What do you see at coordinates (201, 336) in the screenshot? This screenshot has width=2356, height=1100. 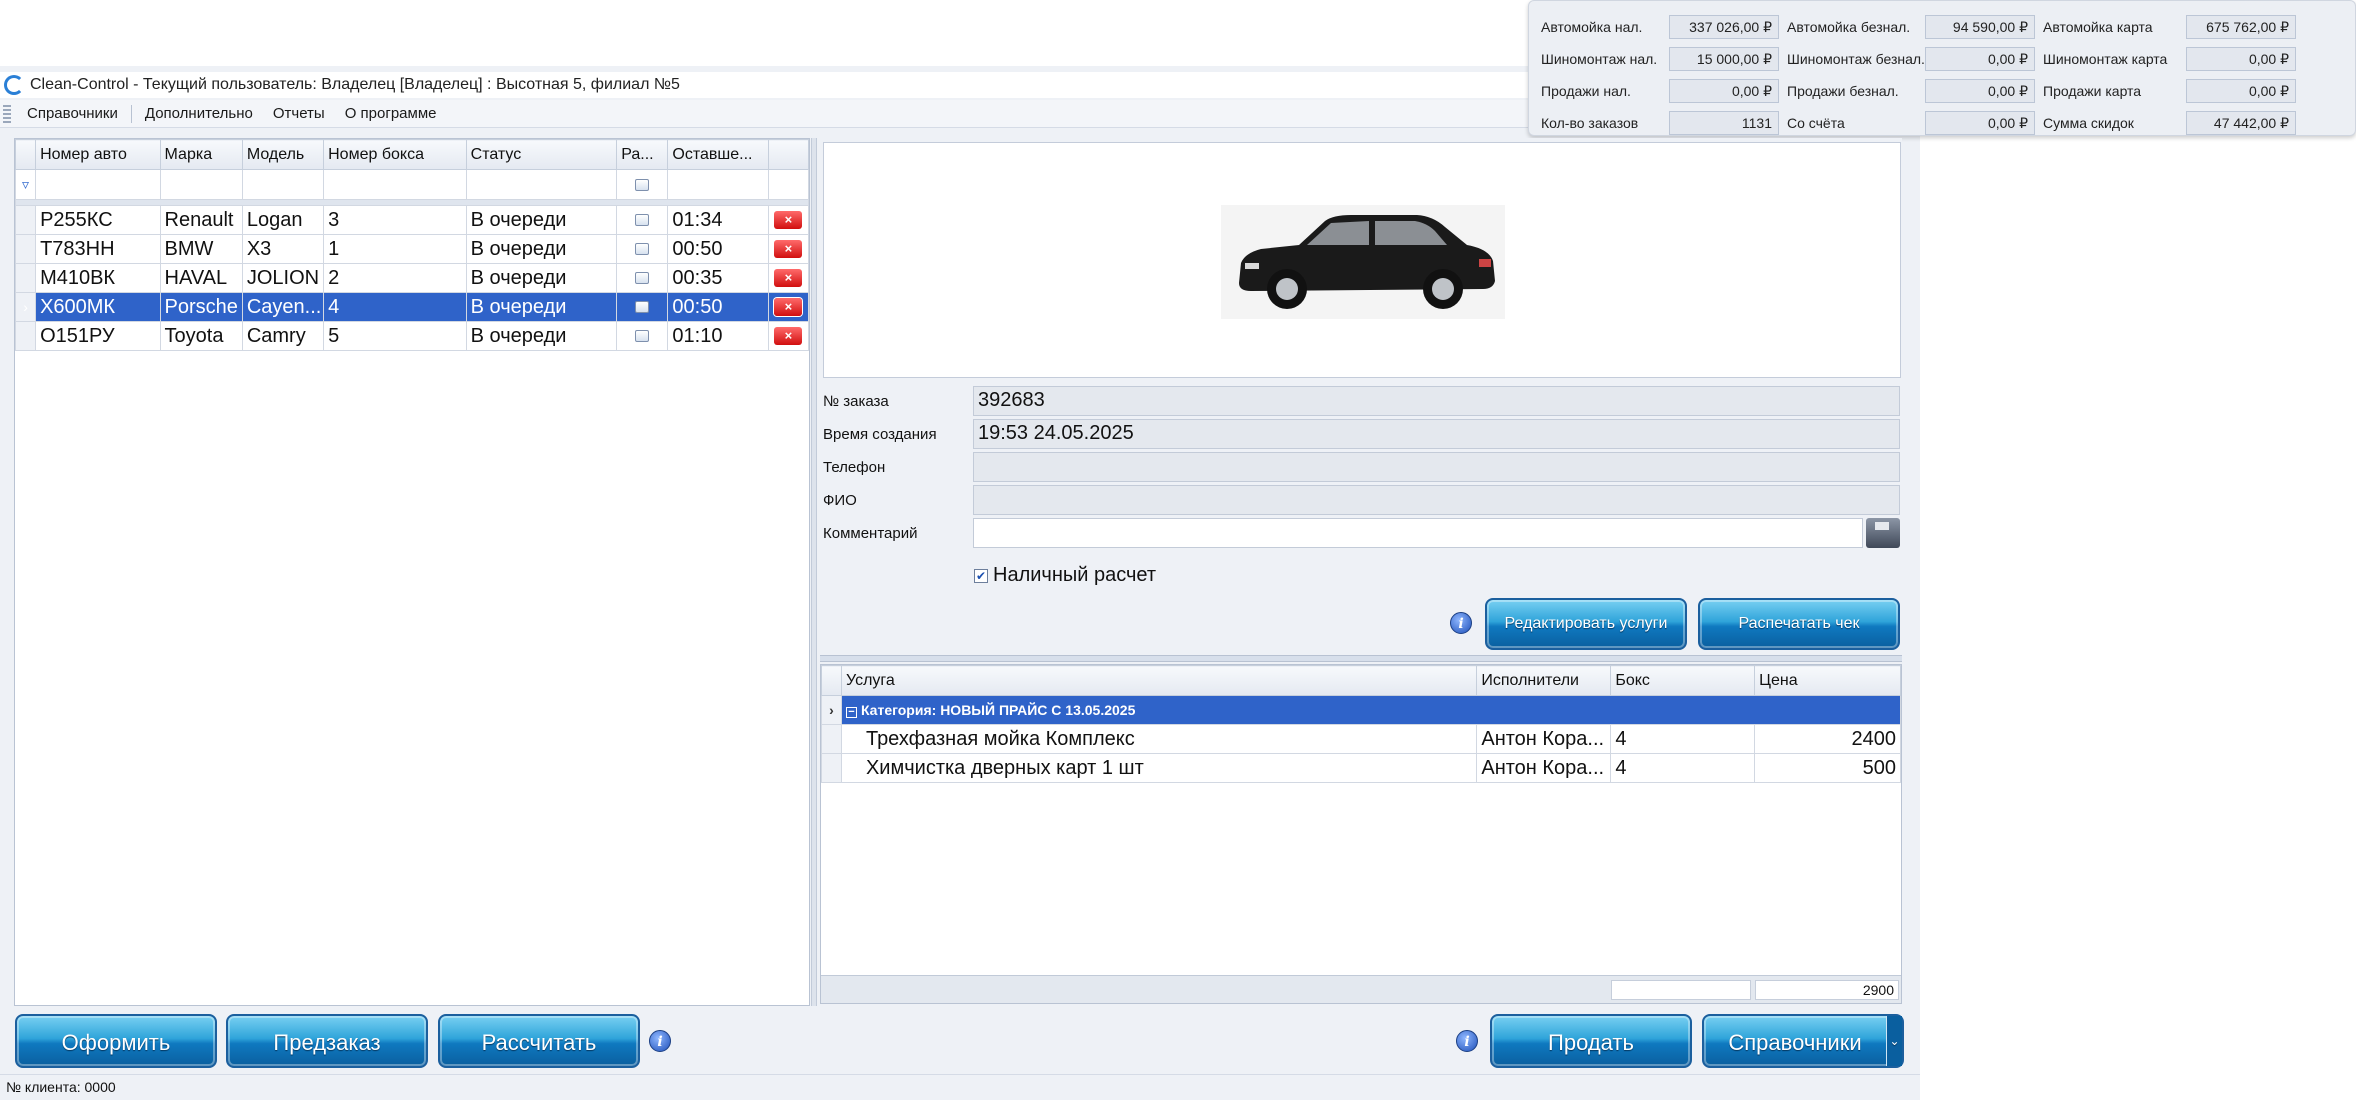 I see `cell-brand: Toyota` at bounding box center [201, 336].